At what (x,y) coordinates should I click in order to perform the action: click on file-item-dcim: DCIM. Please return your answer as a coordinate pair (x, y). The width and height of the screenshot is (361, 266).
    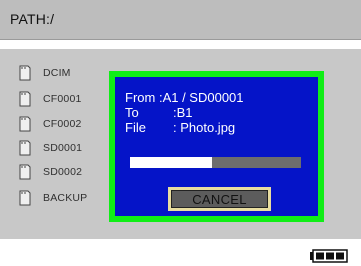
    Looking at the image, I should click on (64, 73).